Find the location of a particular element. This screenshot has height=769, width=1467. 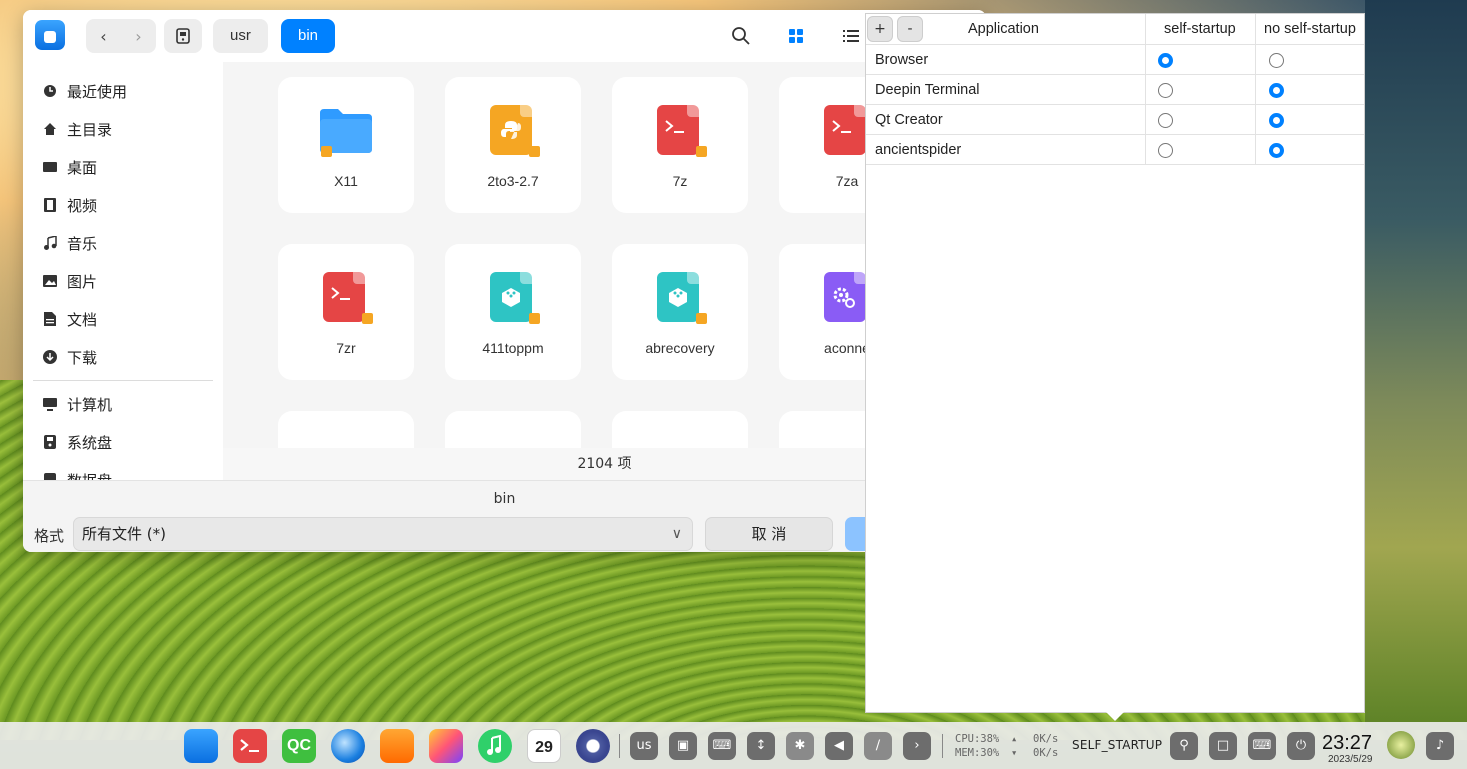

sidebar-item-video: 视频 is located at coordinates (123, 205).